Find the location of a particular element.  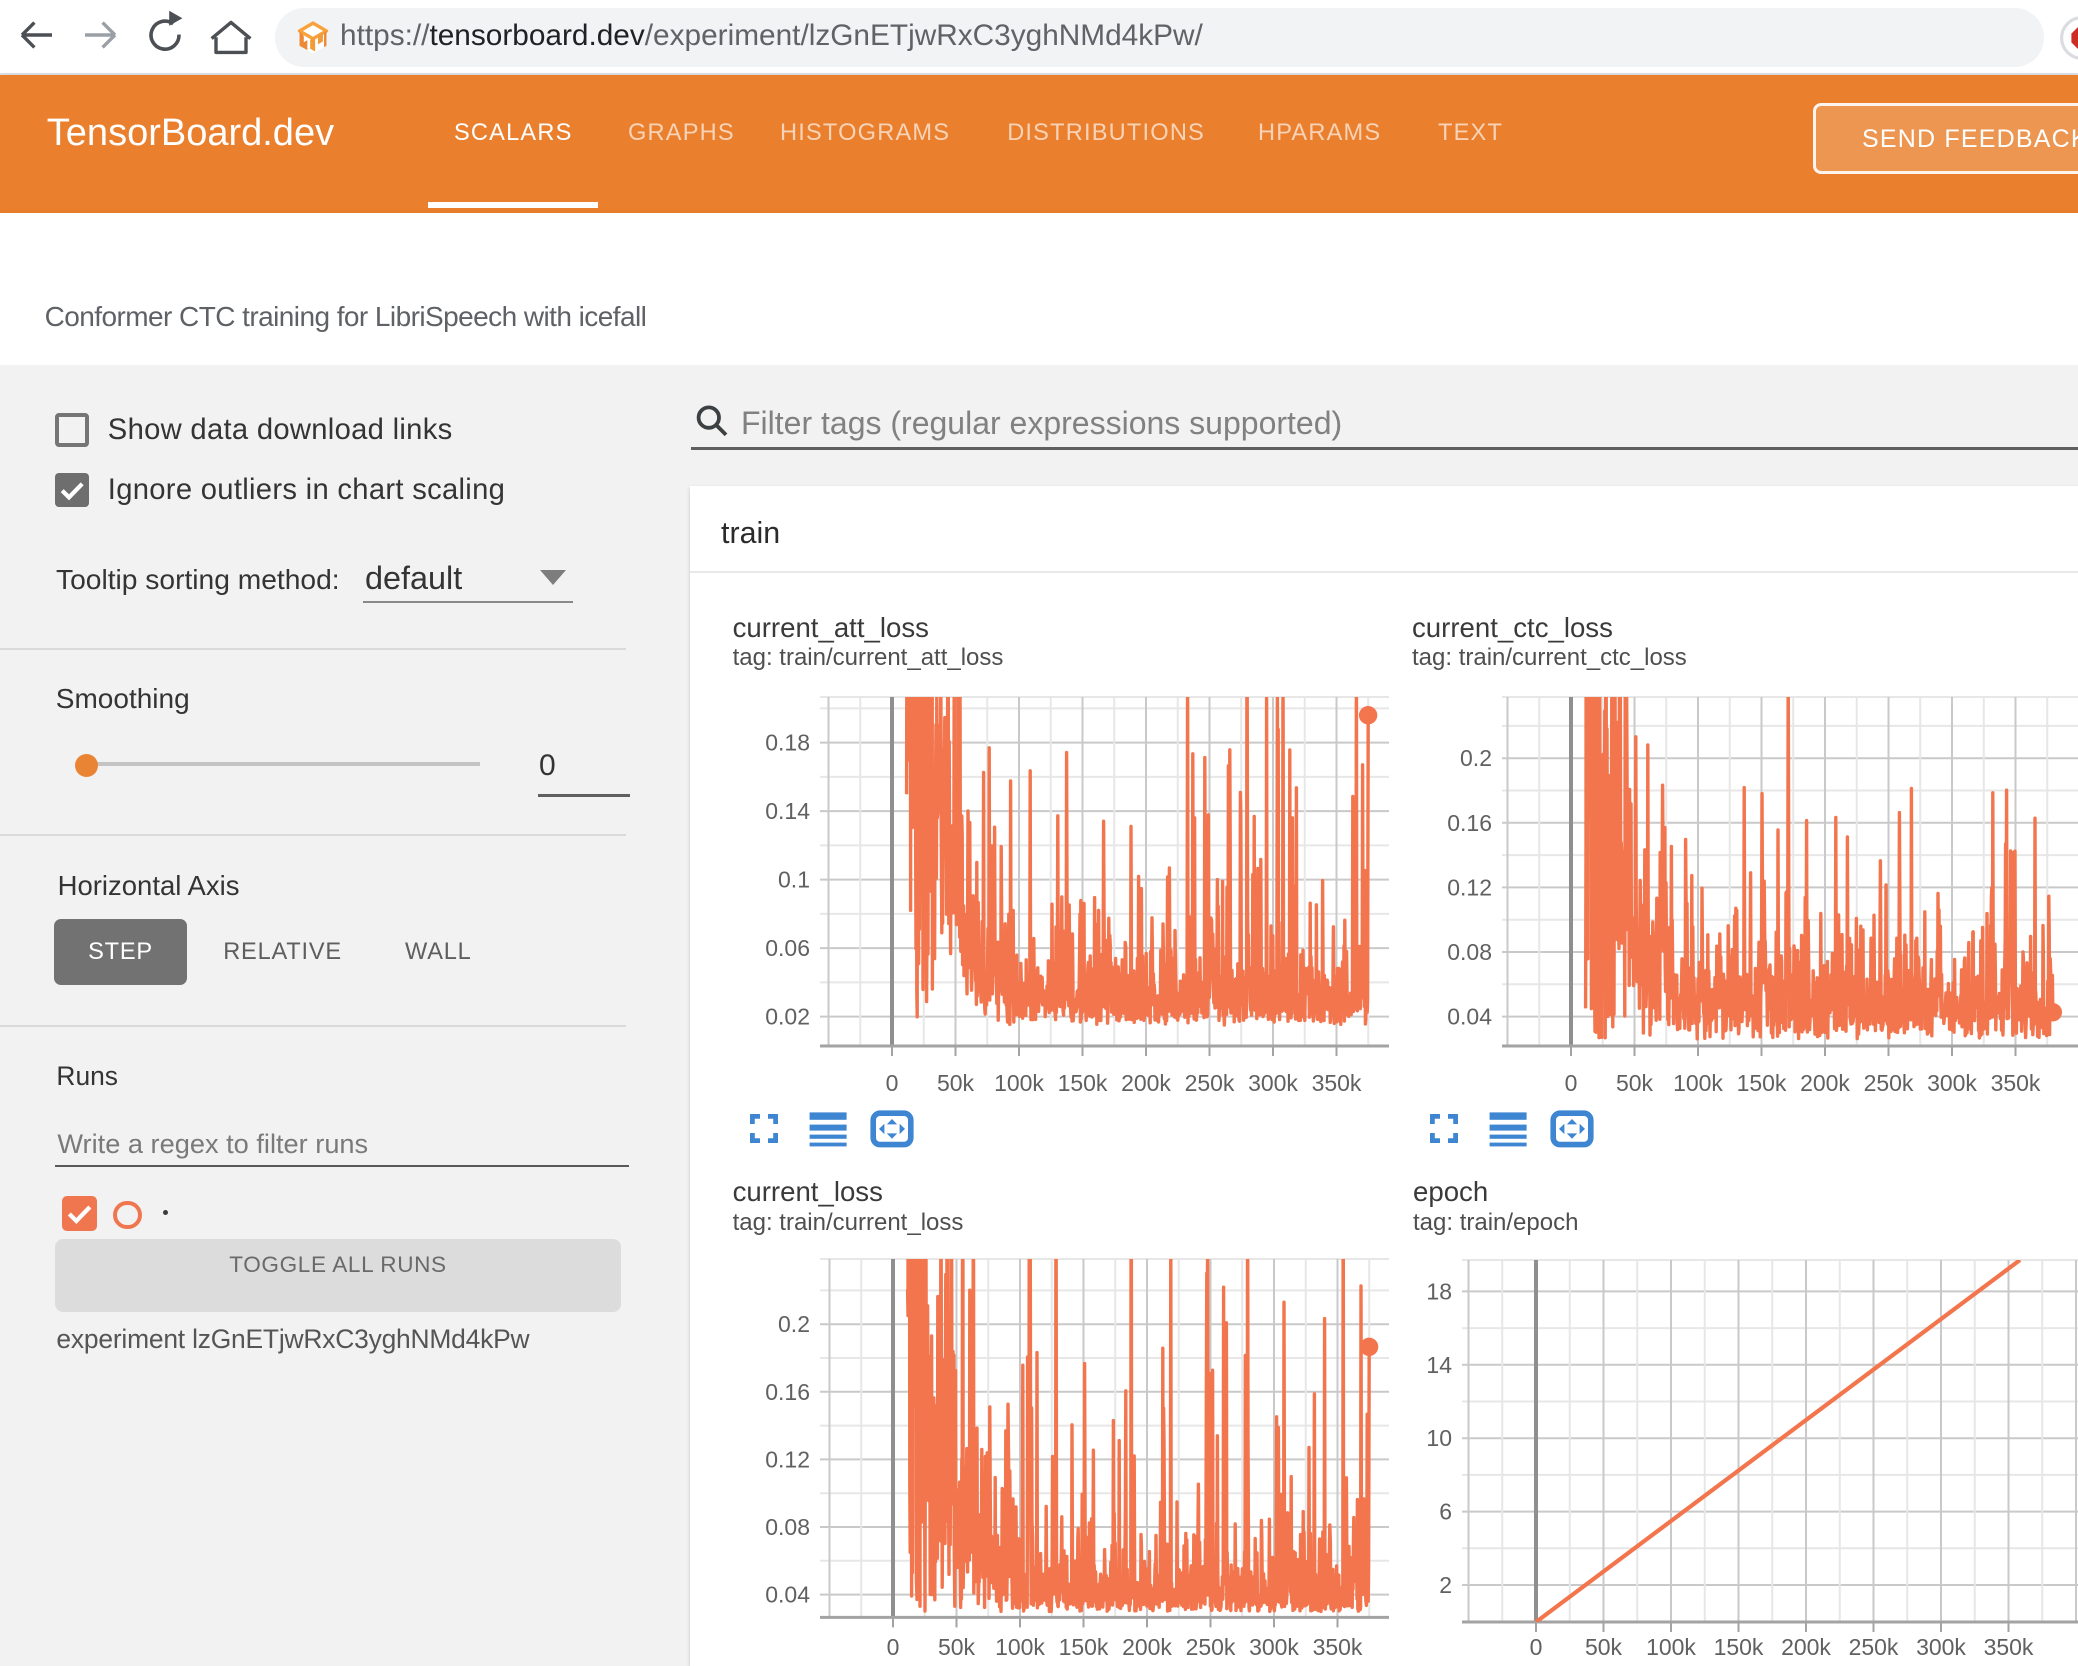

svg-text: 2 is located at coordinates (1445, 1585).